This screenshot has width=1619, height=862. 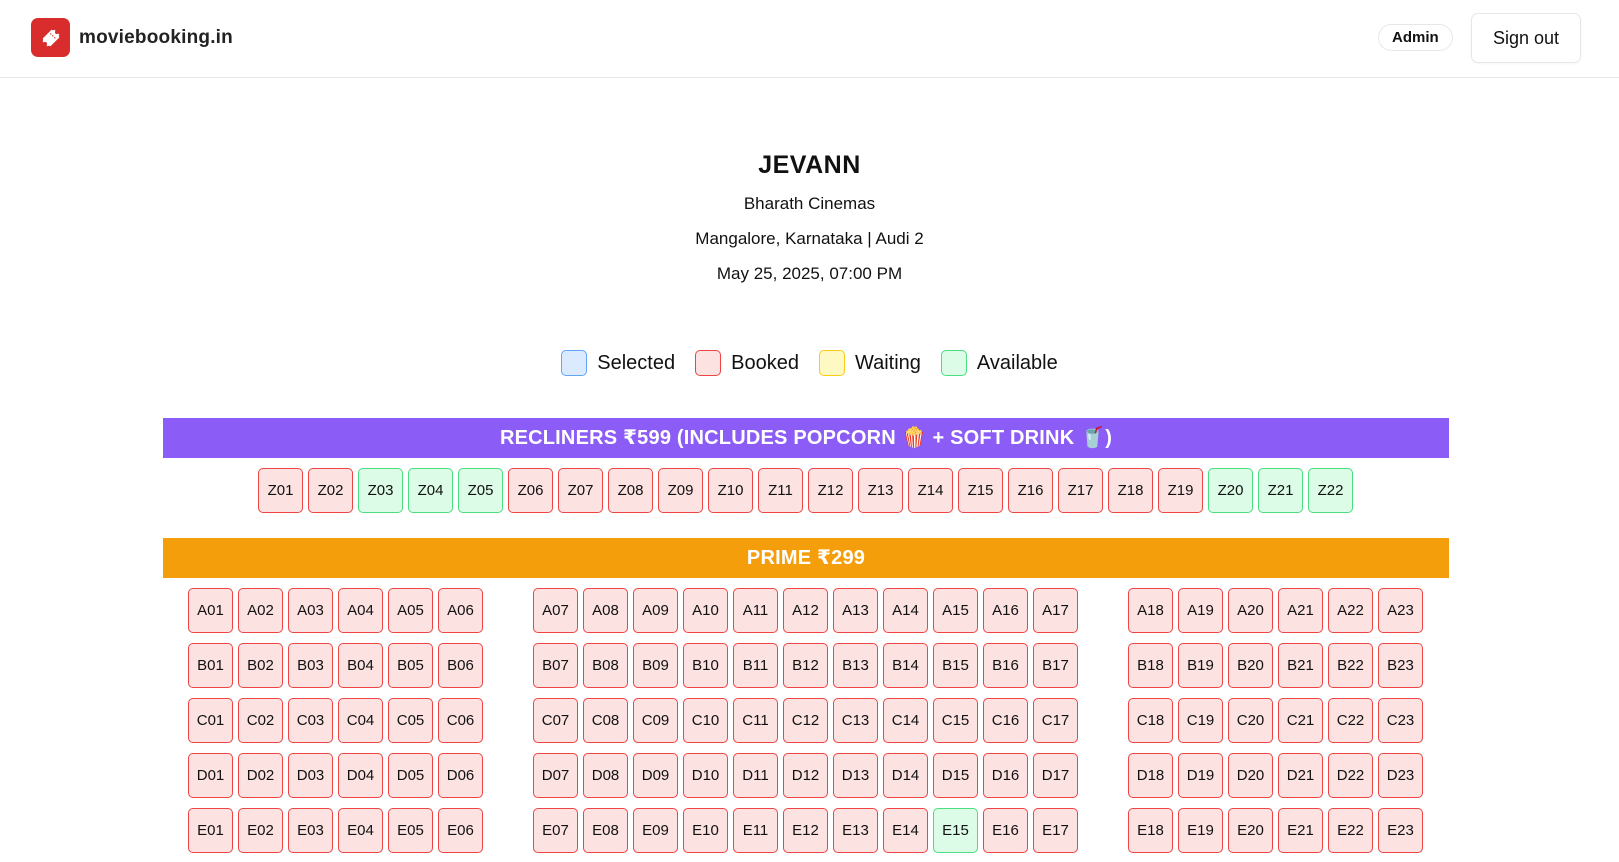 What do you see at coordinates (330, 490) in the screenshot?
I see `seat-Z02: Z02` at bounding box center [330, 490].